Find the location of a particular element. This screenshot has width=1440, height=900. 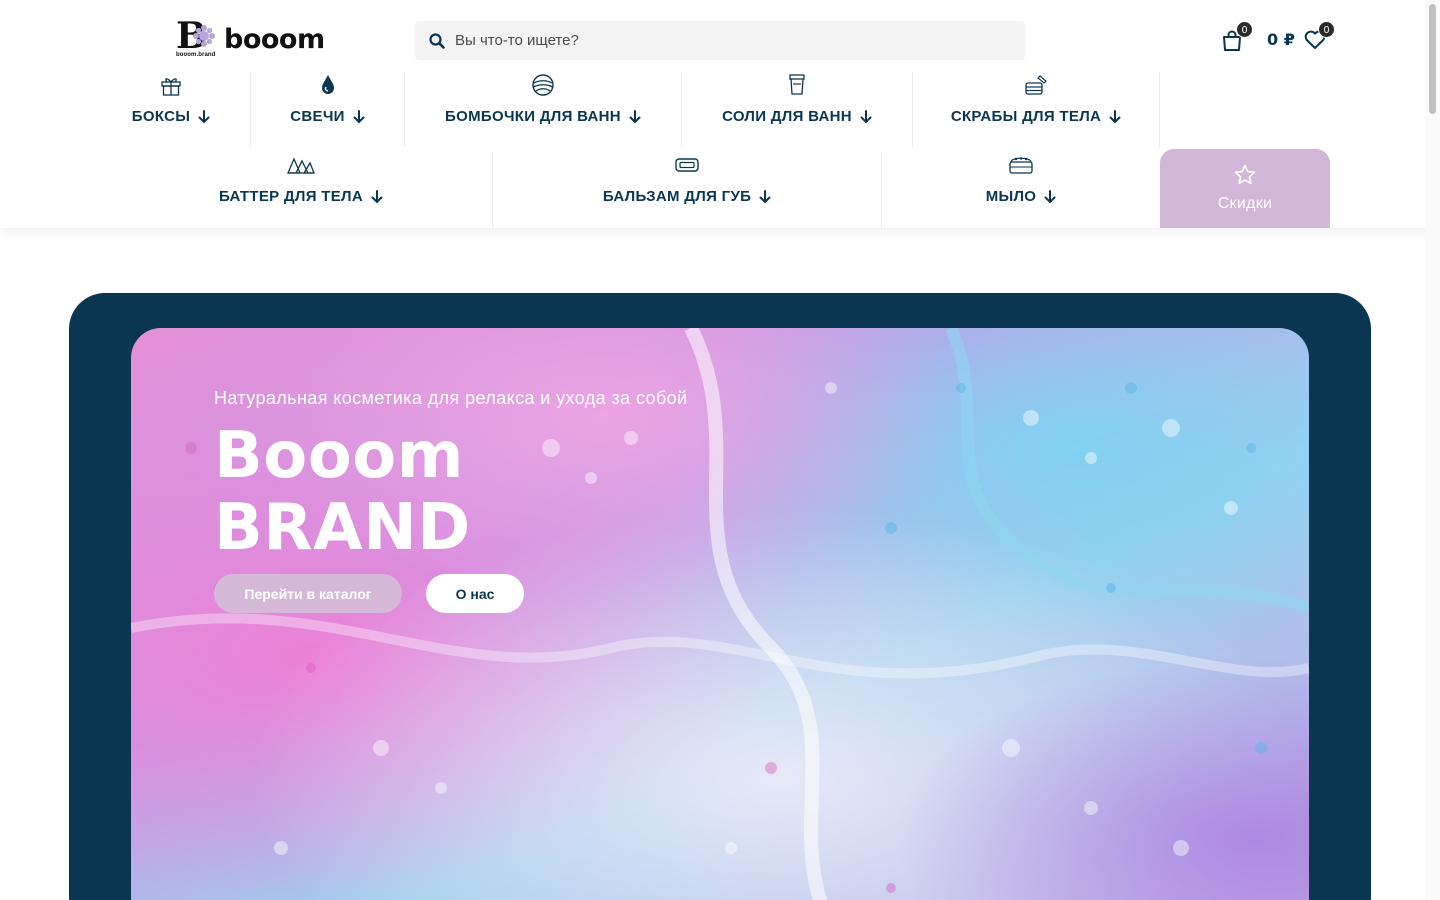

nav-label-lip-balm: БАЛЬЗАМ ДЛЯ ГУБ is located at coordinates (677, 196).